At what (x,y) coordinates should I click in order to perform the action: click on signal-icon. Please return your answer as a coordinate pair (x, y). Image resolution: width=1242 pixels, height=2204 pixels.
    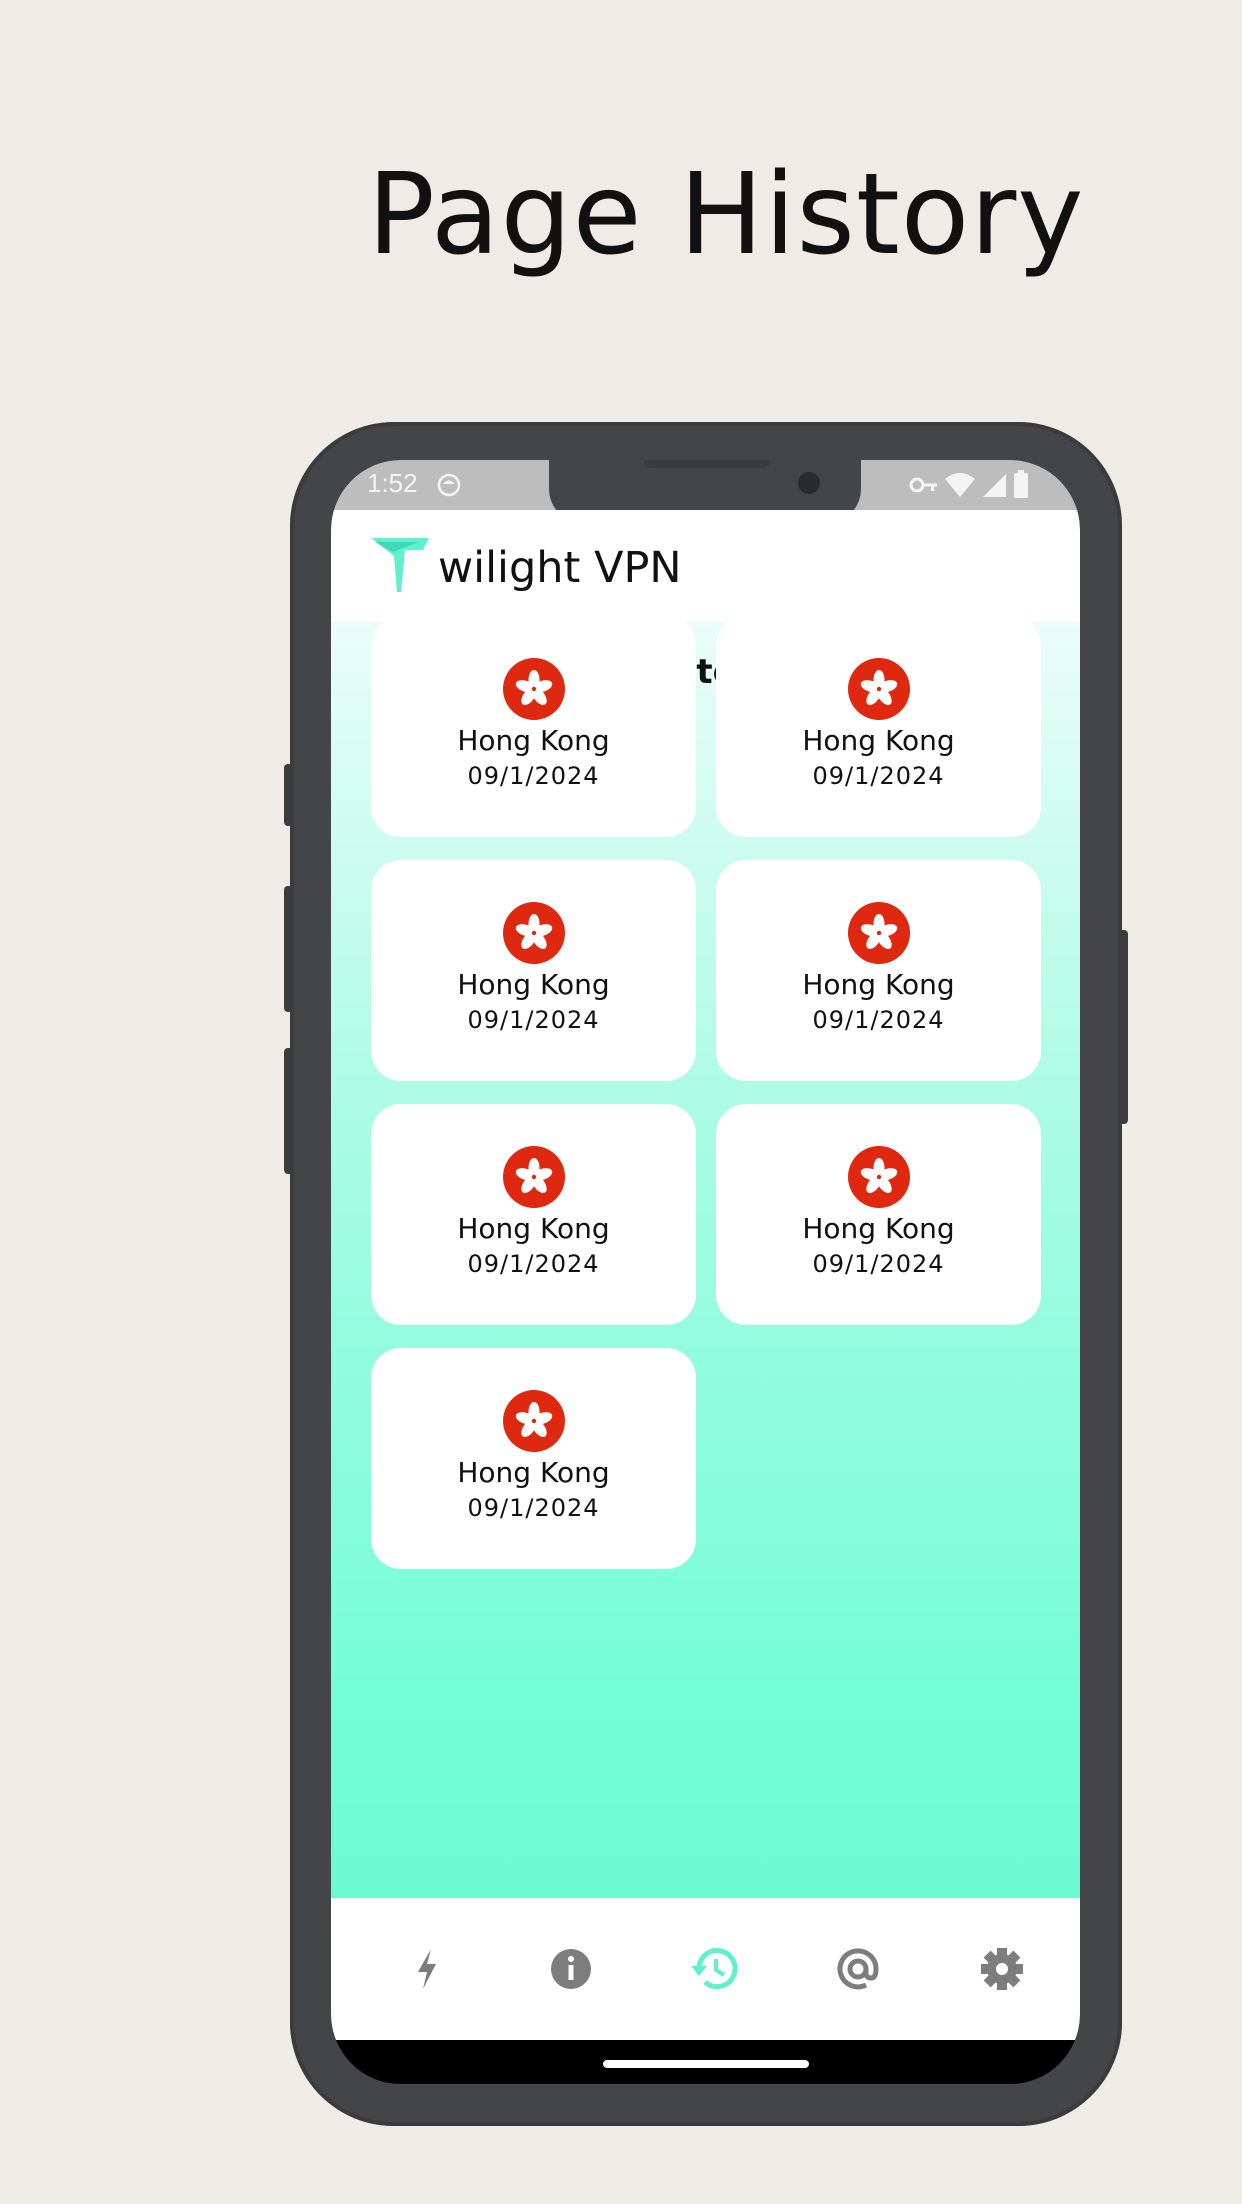
    Looking at the image, I should click on (994, 485).